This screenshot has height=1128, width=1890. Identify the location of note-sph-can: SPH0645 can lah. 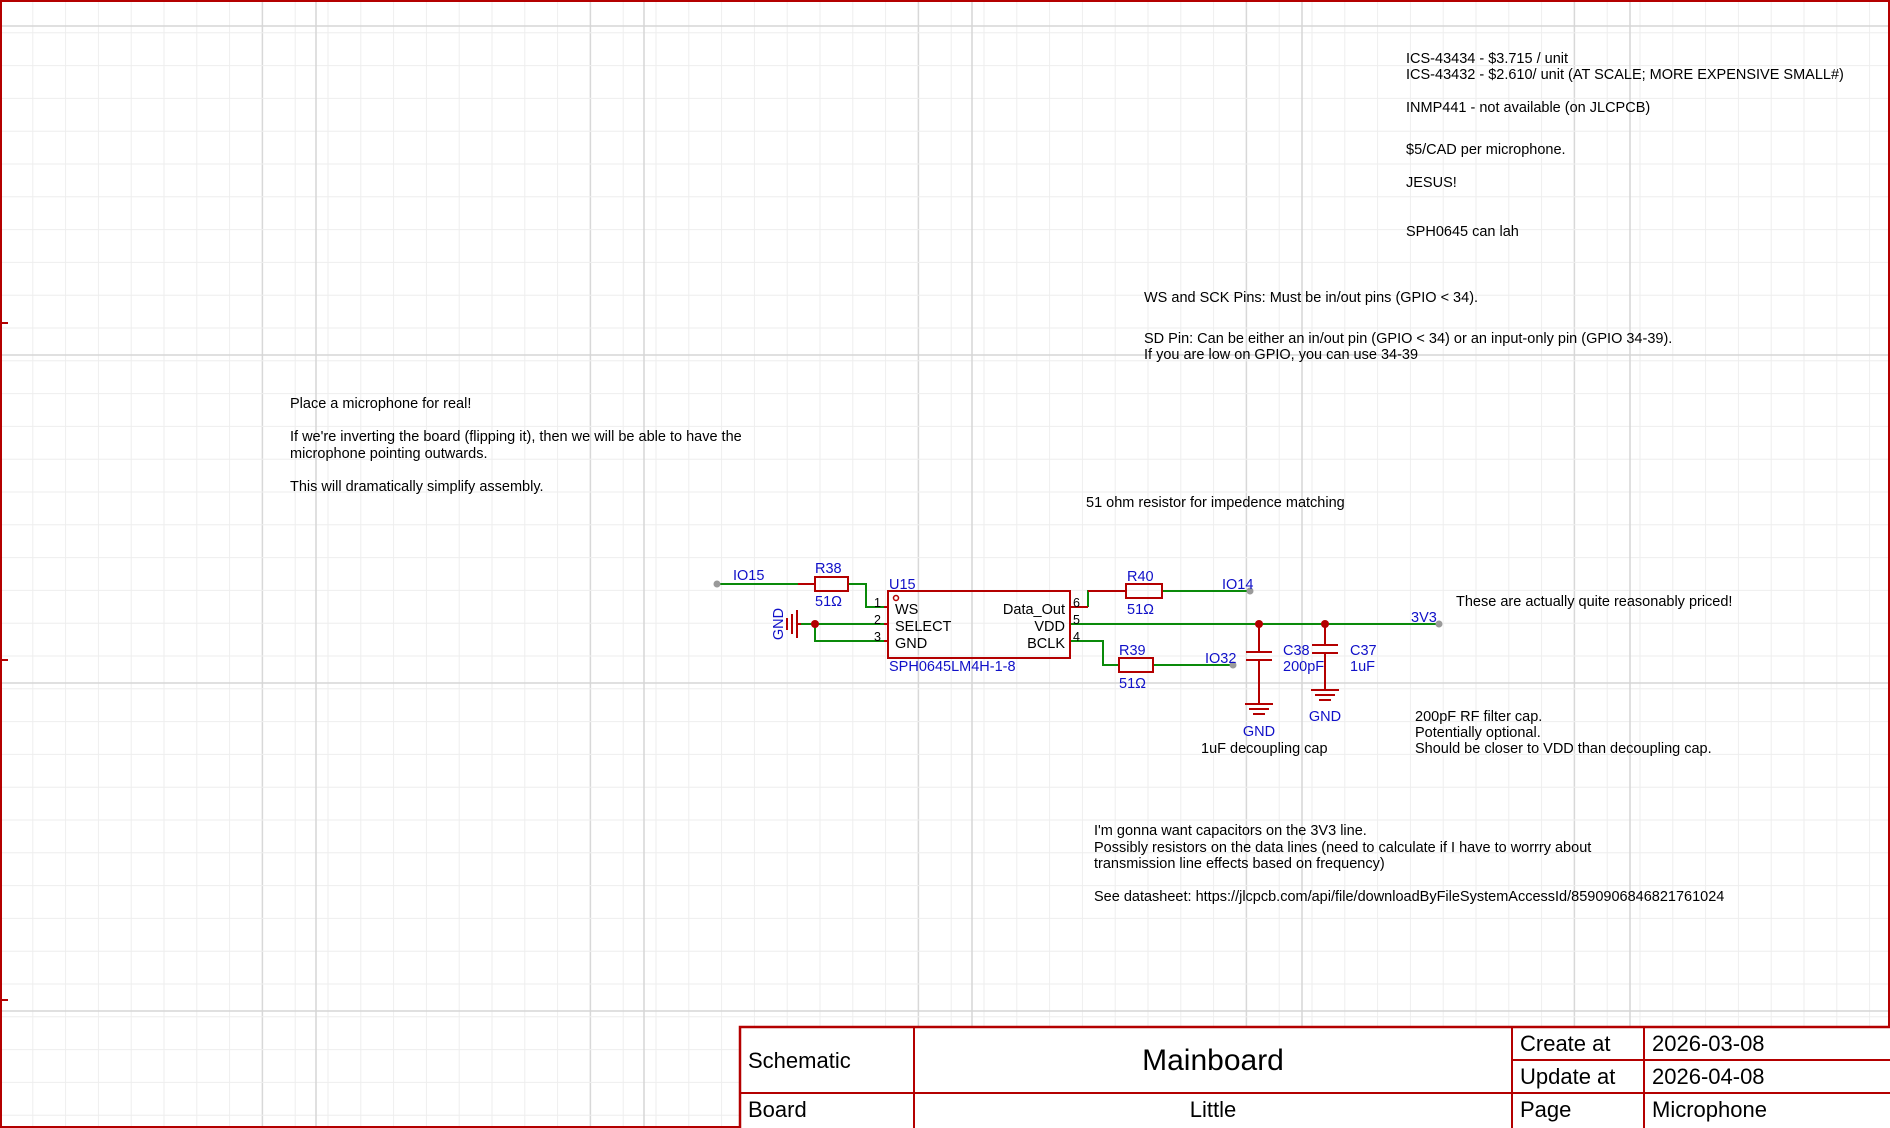
(1462, 232).